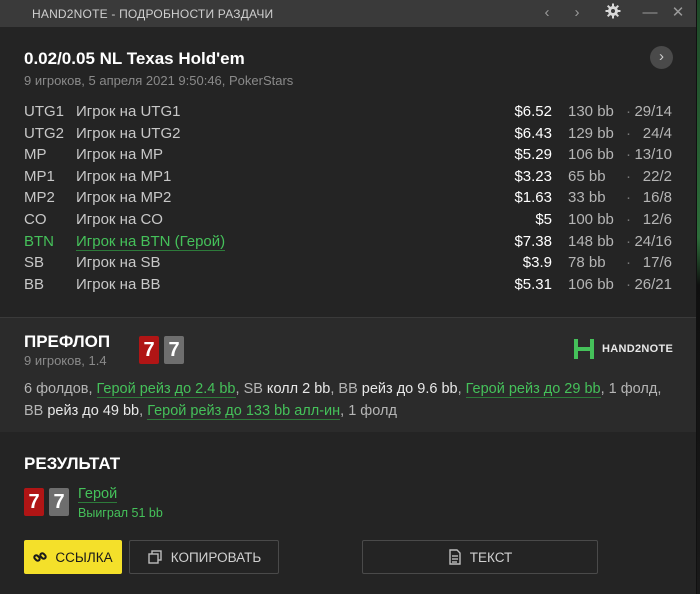  What do you see at coordinates (120, 513) in the screenshot?
I see `result-won: Выиграл 51 bb` at bounding box center [120, 513].